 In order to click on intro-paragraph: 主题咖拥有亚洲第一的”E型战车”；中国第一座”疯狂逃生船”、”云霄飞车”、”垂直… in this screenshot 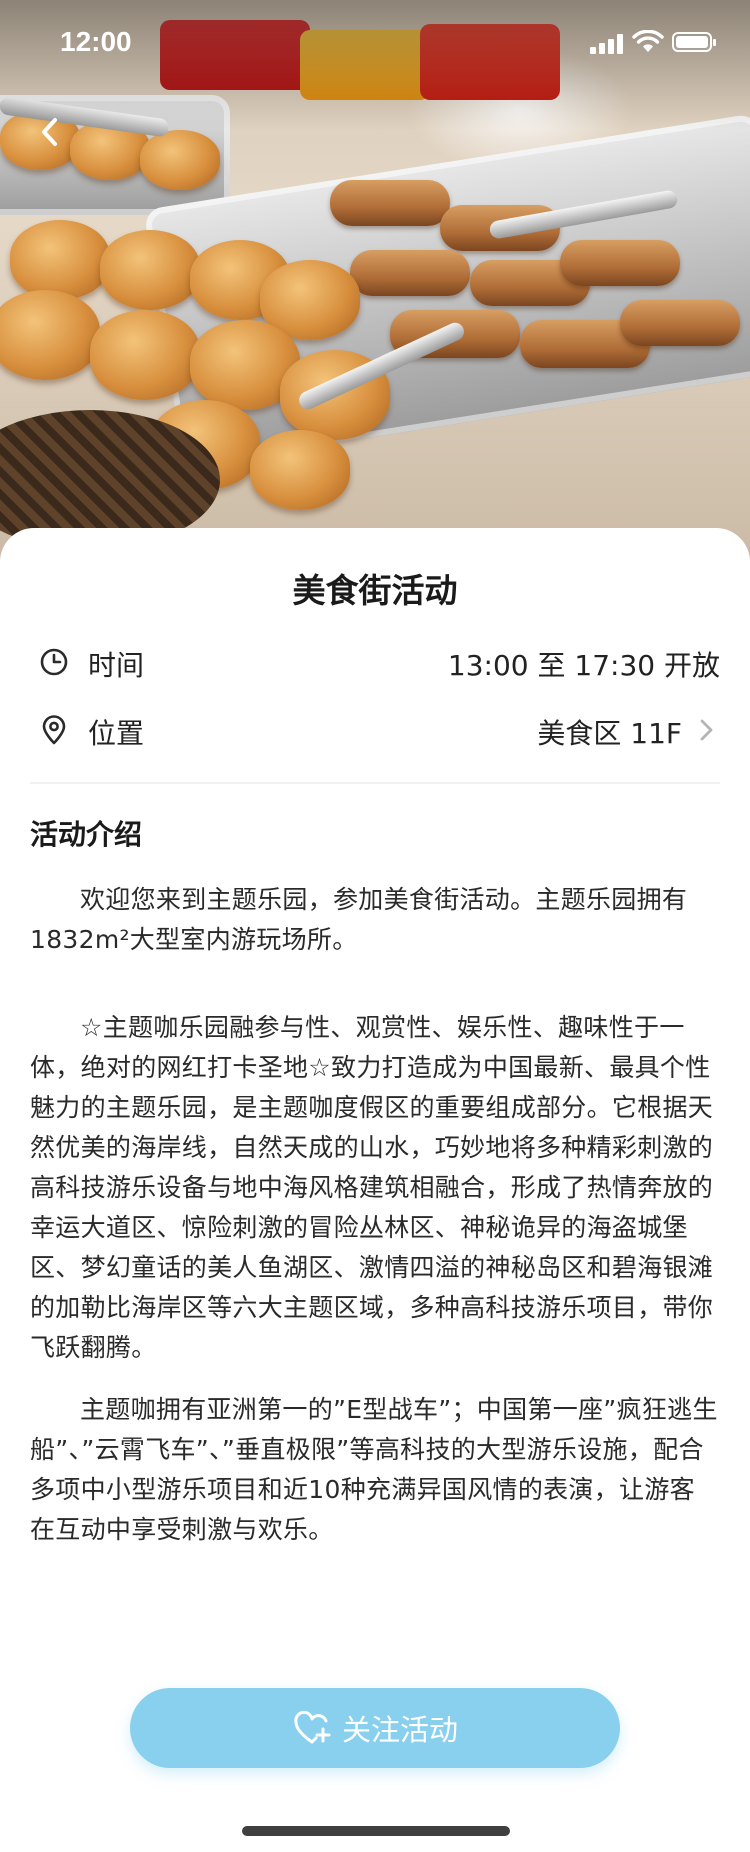, I will do `click(374, 1469)`.